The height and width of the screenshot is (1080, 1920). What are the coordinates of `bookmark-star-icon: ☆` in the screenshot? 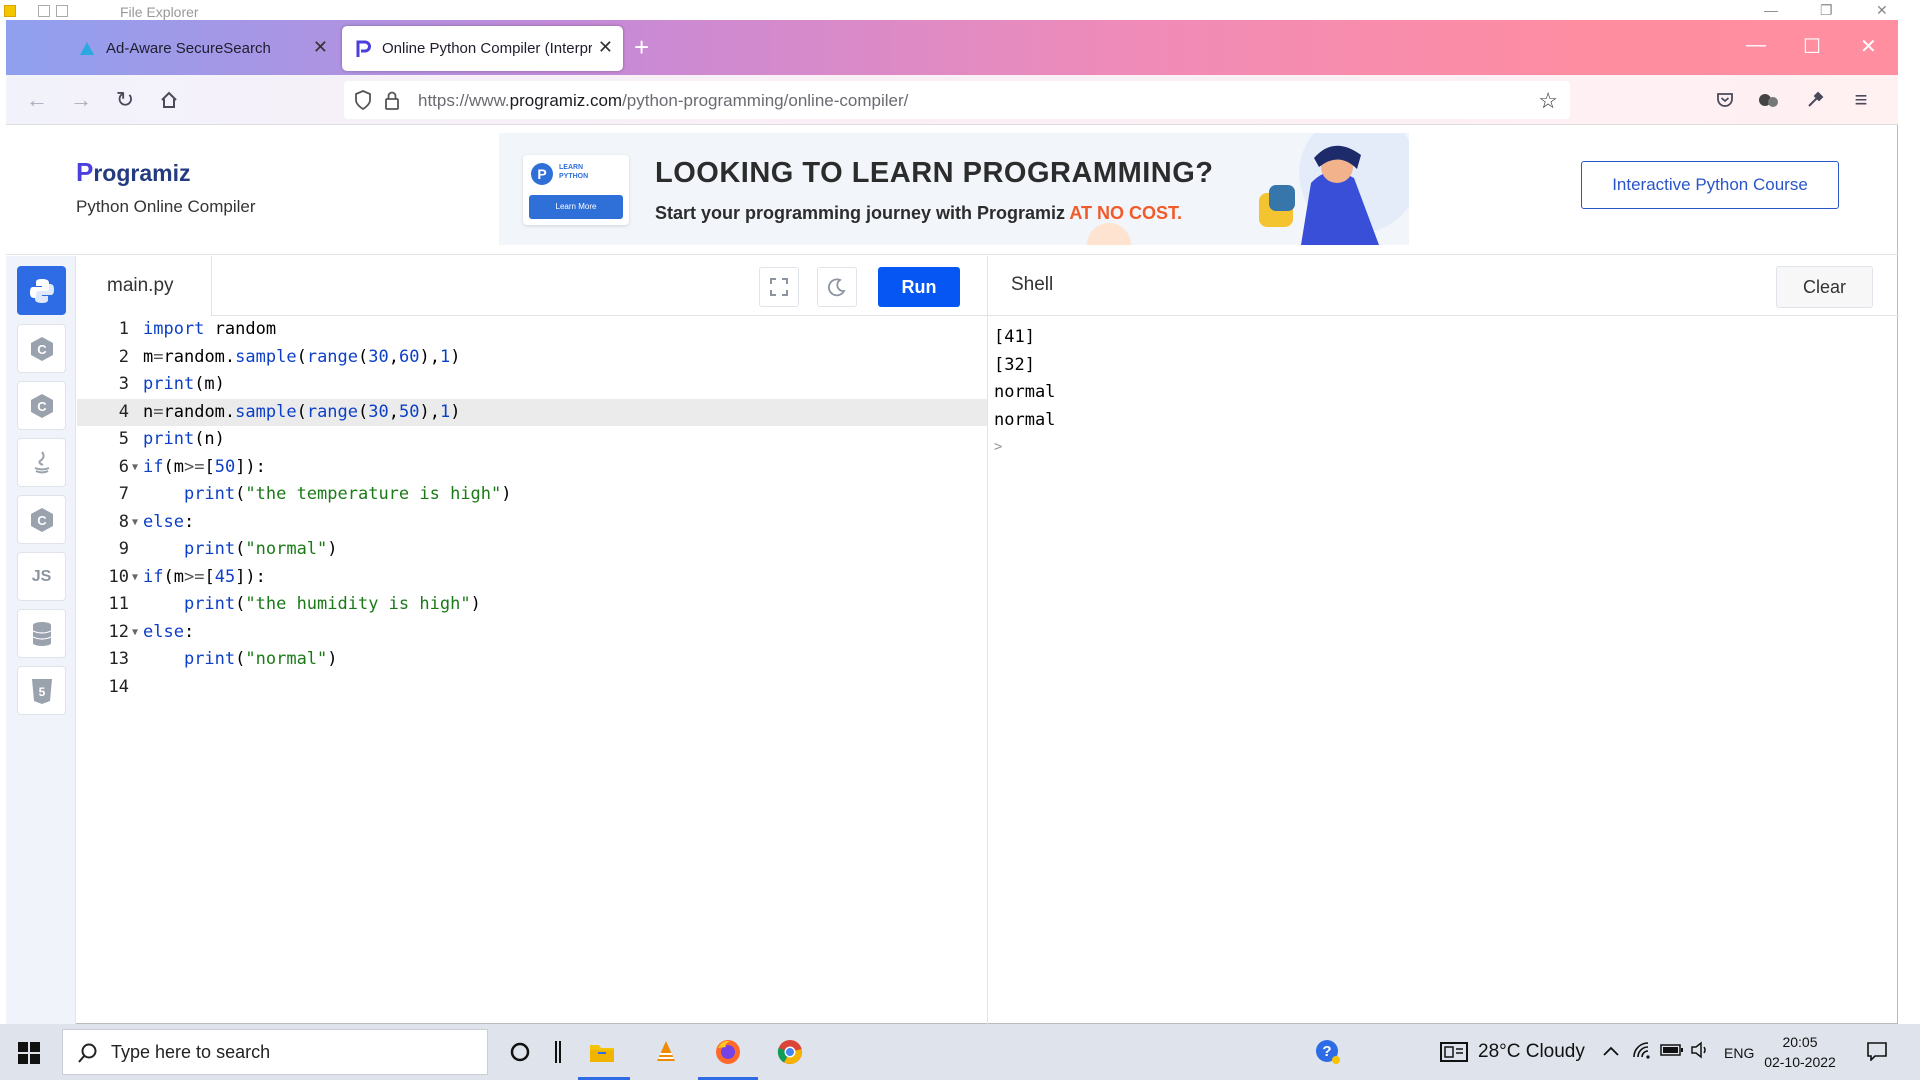 It's located at (1548, 101).